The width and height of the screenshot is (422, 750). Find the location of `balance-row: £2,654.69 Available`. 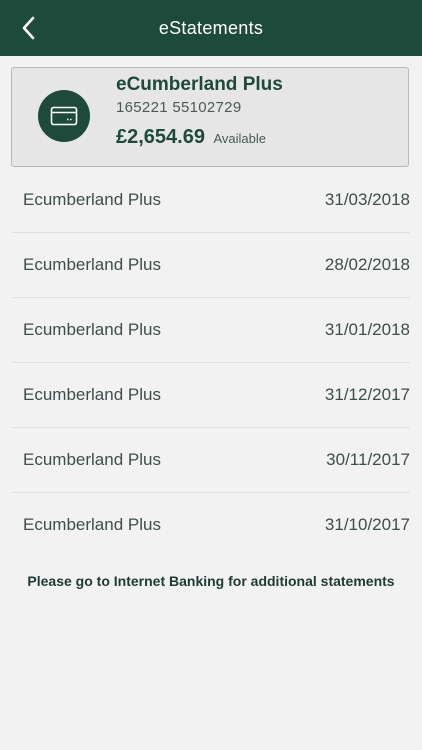

balance-row: £2,654.69 Available is located at coordinates (191, 137).